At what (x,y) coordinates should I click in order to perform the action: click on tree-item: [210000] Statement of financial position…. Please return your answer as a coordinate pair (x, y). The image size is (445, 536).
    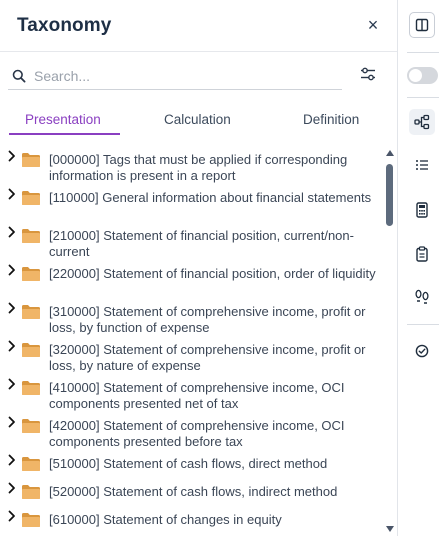
    Looking at the image, I should click on (192, 241).